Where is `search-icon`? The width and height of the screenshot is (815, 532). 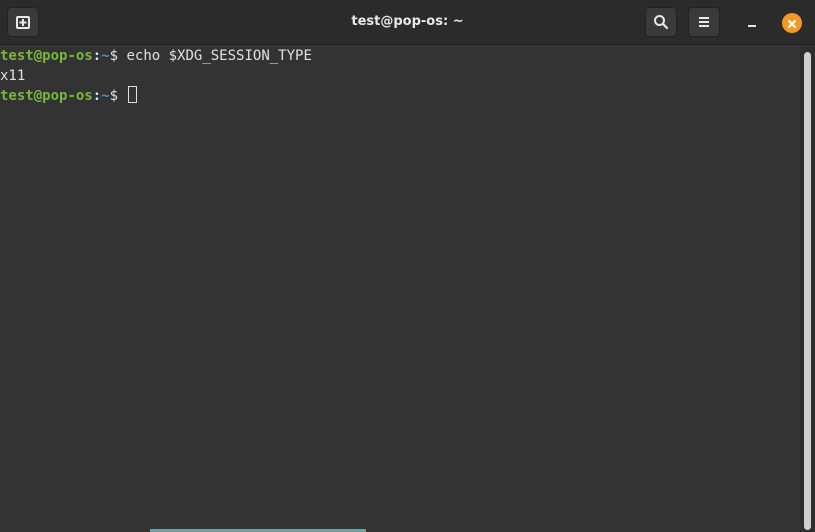 search-icon is located at coordinates (661, 22).